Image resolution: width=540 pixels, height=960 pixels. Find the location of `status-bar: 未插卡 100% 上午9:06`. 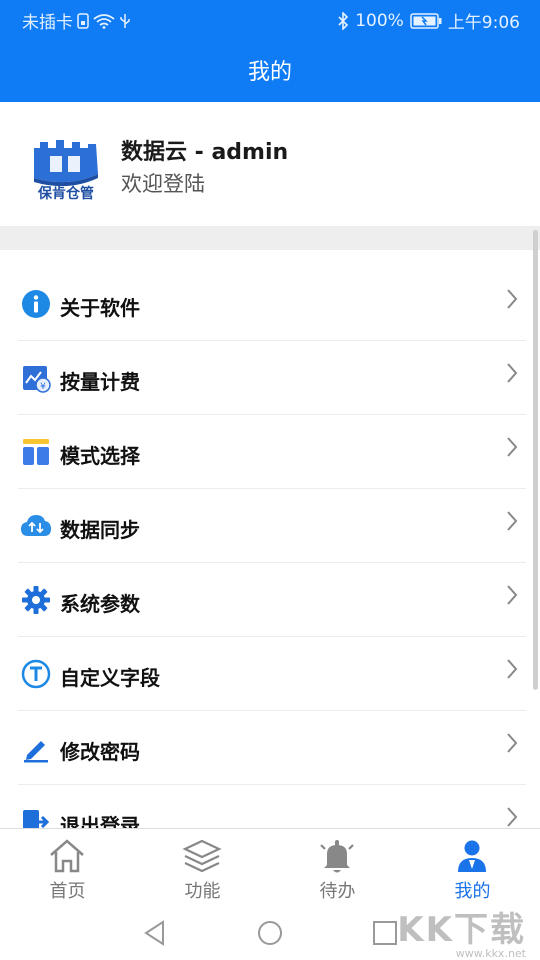

status-bar: 未插卡 100% 上午9:06 is located at coordinates (270, 19).